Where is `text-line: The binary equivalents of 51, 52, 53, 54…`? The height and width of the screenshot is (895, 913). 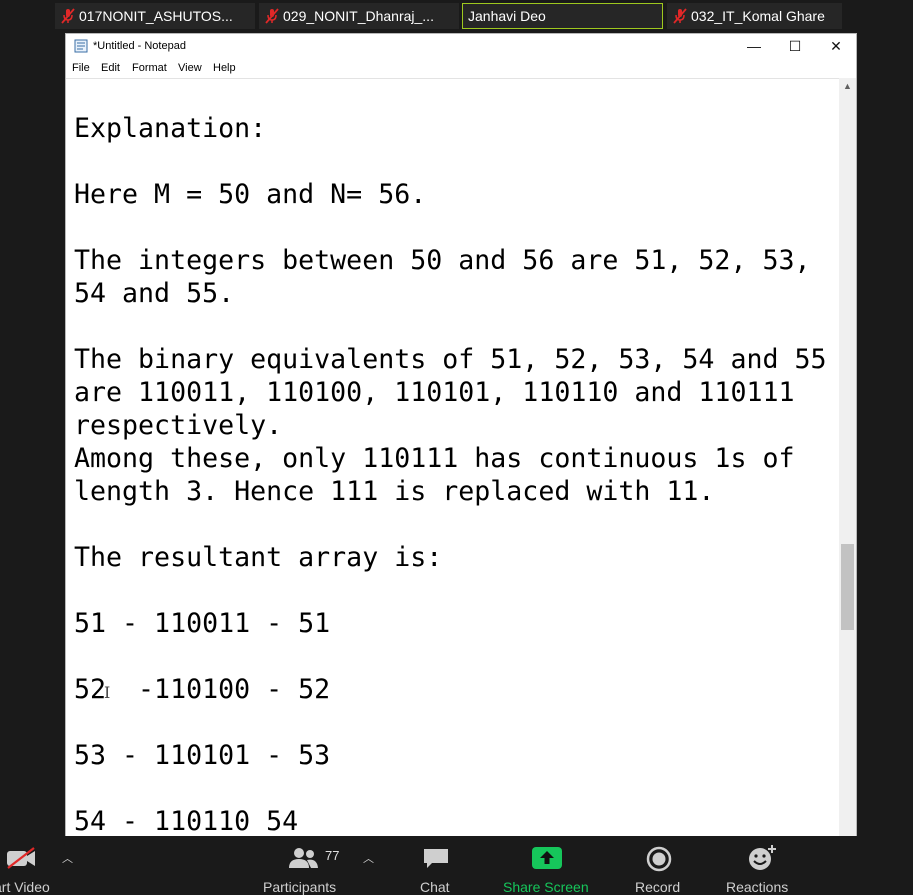
text-line: The binary equivalents of 51, 52, 53, 54… is located at coordinates (450, 359).